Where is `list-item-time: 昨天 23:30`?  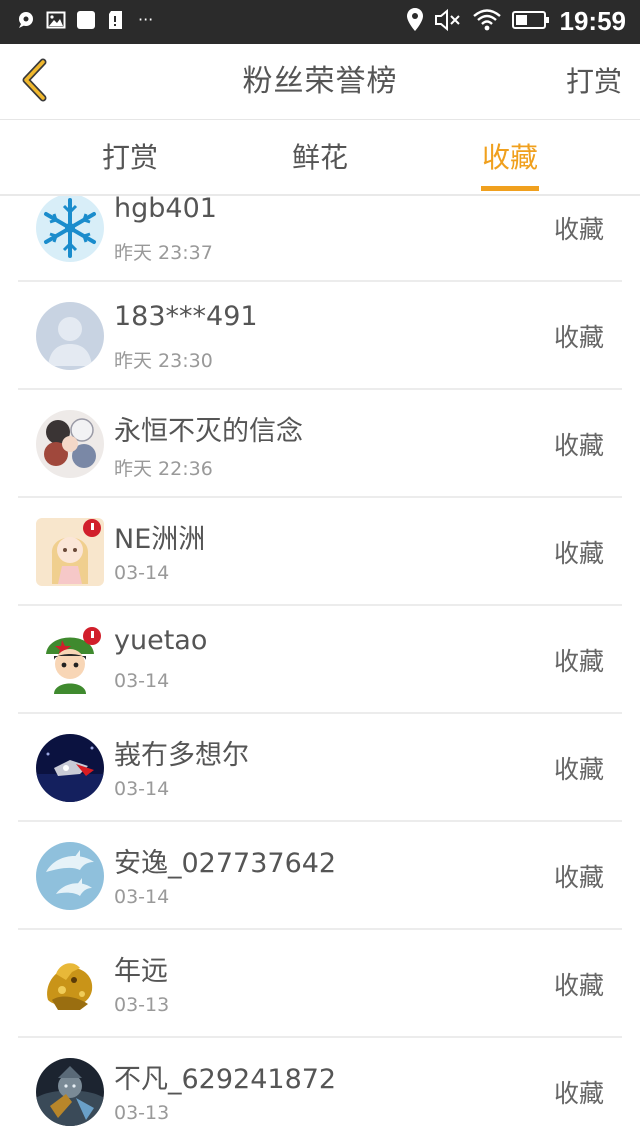
list-item-time: 昨天 23:30 is located at coordinates (163, 361).